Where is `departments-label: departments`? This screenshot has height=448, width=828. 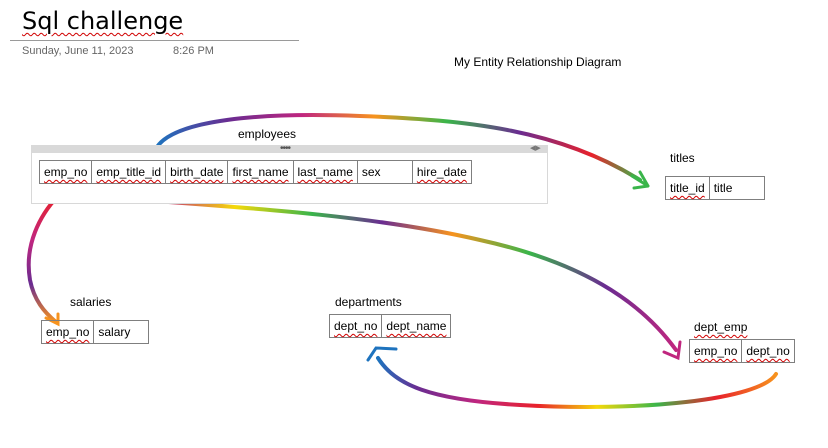
departments-label: departments is located at coordinates (368, 302).